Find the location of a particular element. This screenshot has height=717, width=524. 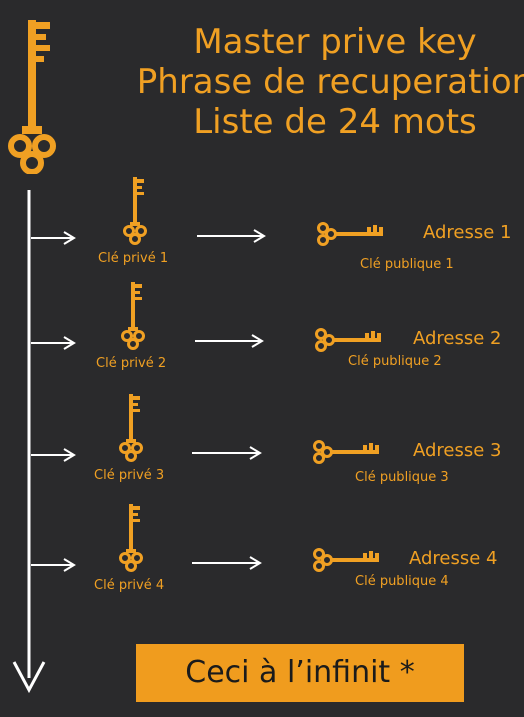

title-line-1: Master prive key is located at coordinates (335, 42).